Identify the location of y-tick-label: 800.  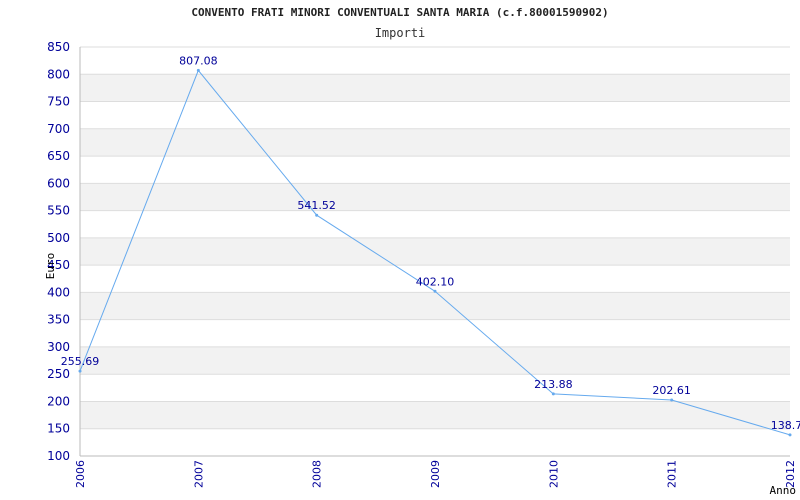
(58, 74).